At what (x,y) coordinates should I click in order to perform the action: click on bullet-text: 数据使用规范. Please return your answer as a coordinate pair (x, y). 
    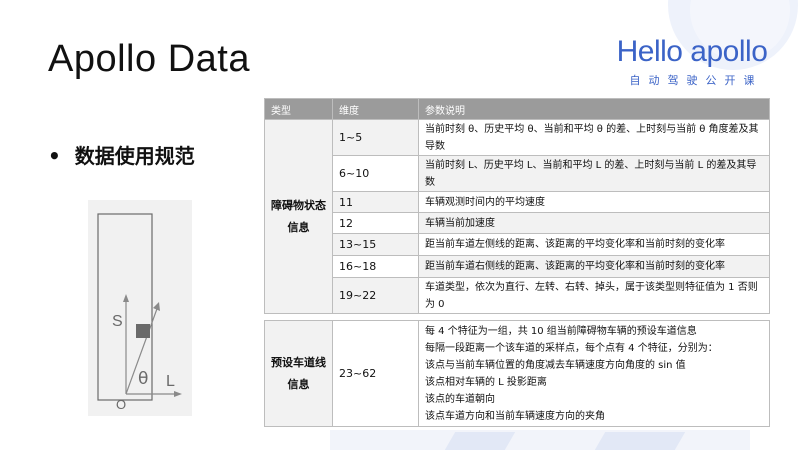
    Looking at the image, I should click on (134, 156).